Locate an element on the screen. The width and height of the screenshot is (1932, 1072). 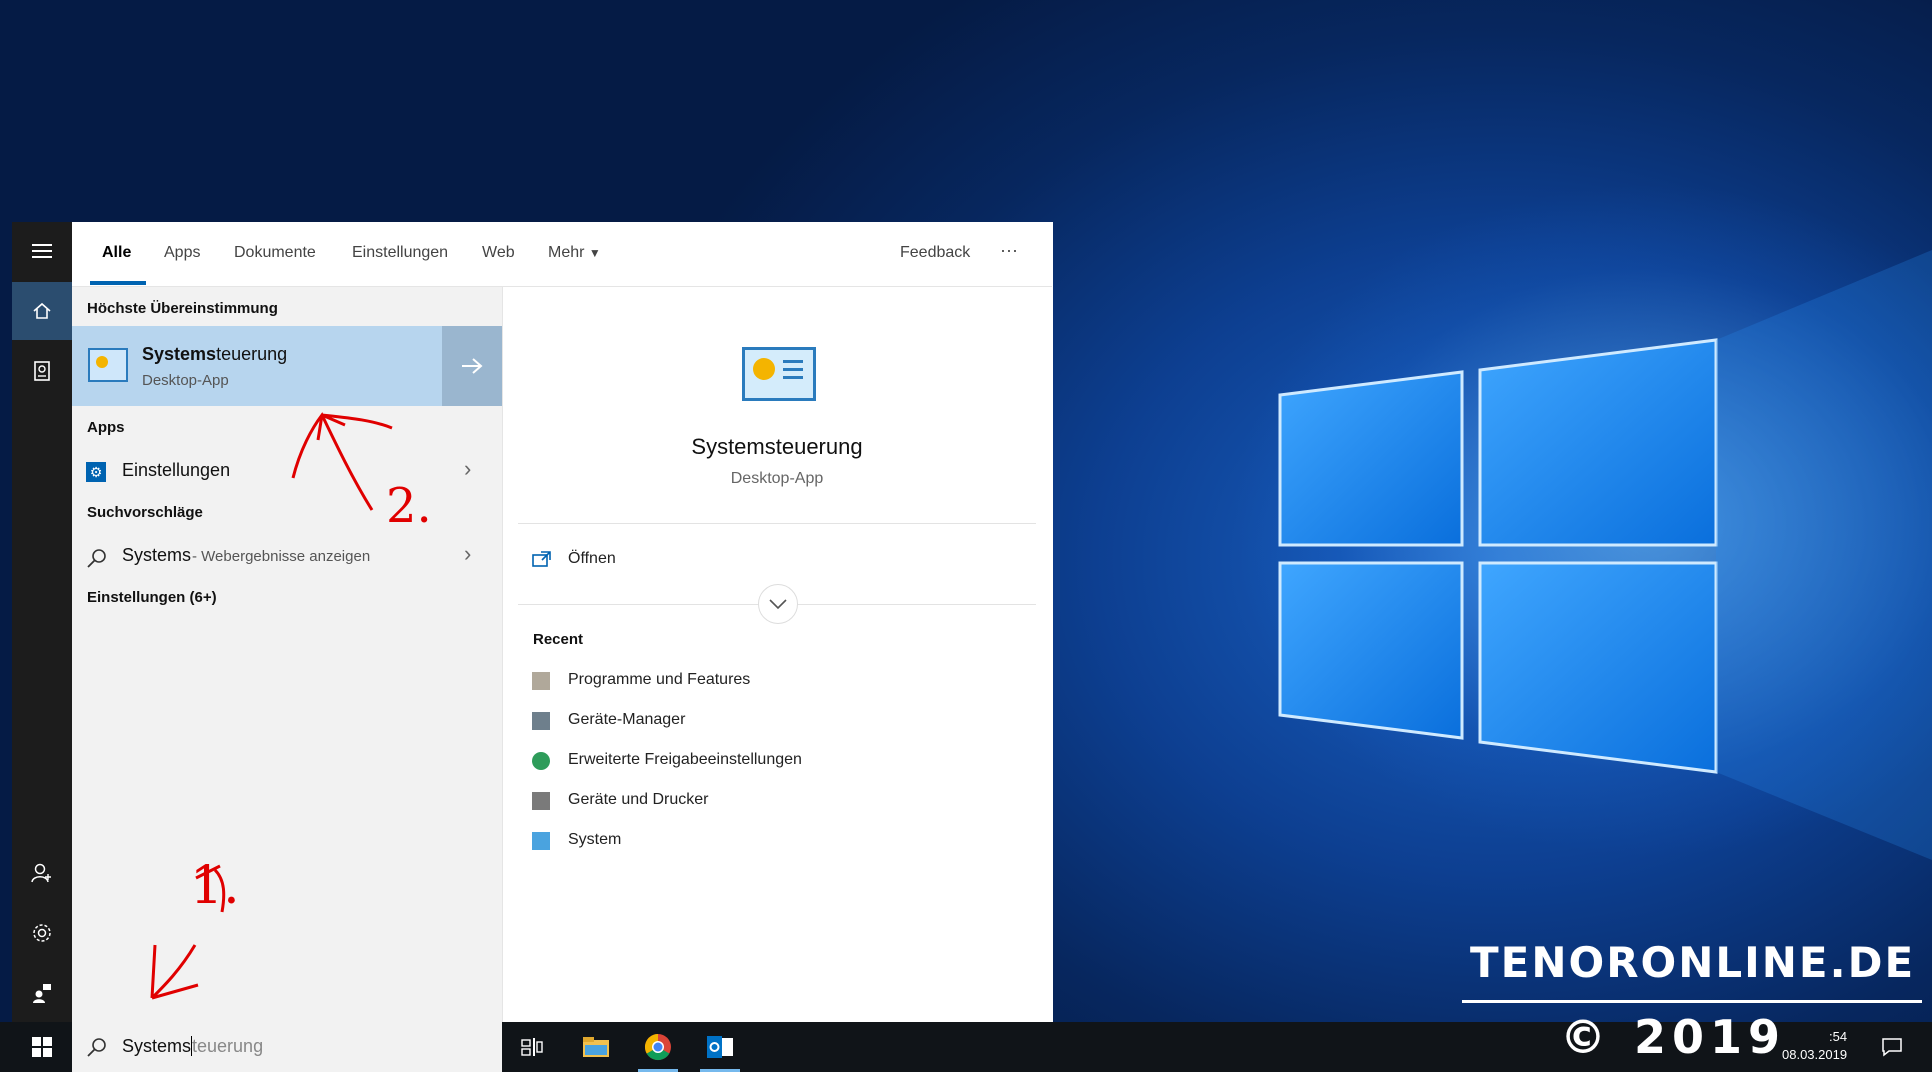
annotation-one: 1. is located at coordinates (215, 886).